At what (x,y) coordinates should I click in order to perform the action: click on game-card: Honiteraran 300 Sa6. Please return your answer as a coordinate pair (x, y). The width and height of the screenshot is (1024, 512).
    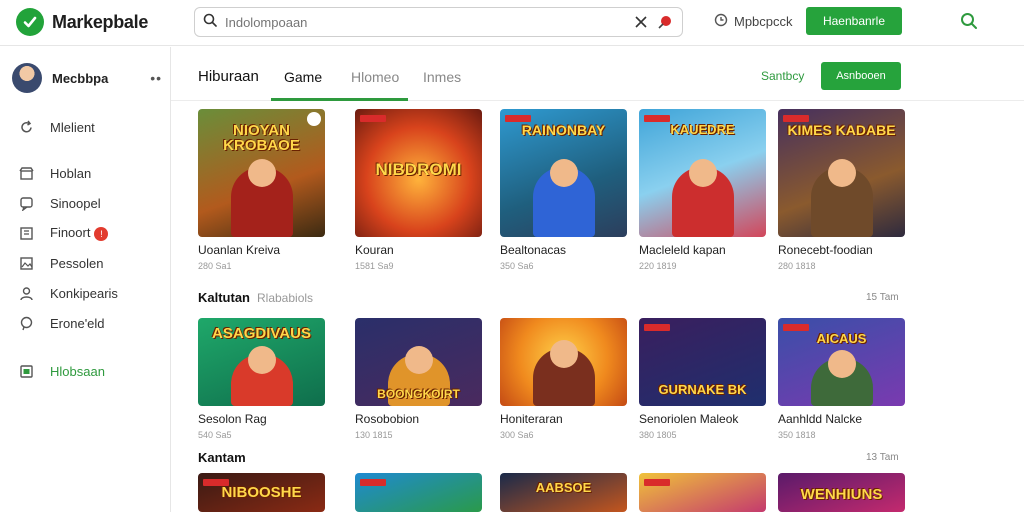
    Looking at the image, I should click on (563, 379).